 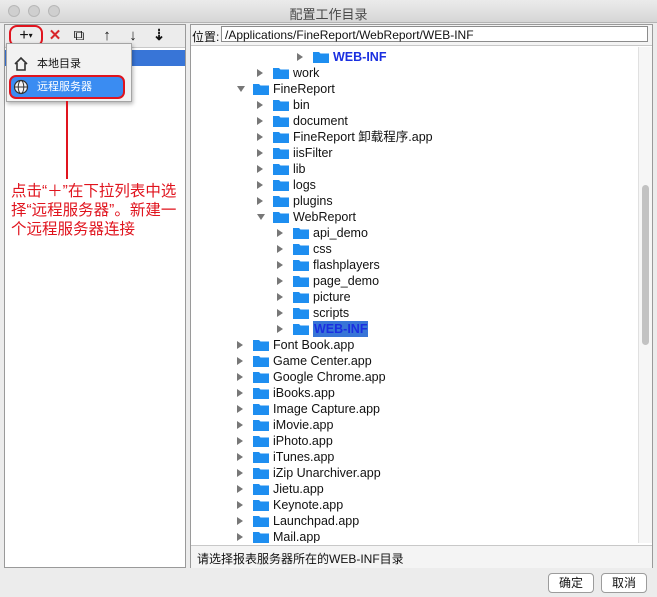 I want to click on vertical-scrollbar, so click(x=645, y=295).